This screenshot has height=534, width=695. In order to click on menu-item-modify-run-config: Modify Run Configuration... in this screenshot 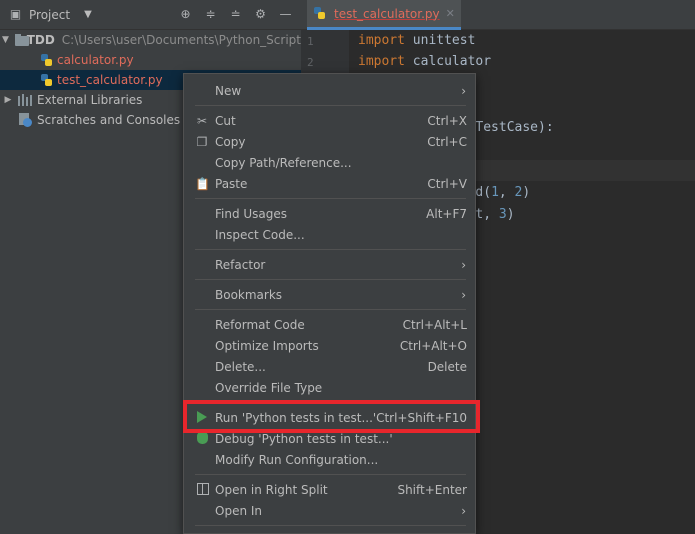, I will do `click(329, 459)`.